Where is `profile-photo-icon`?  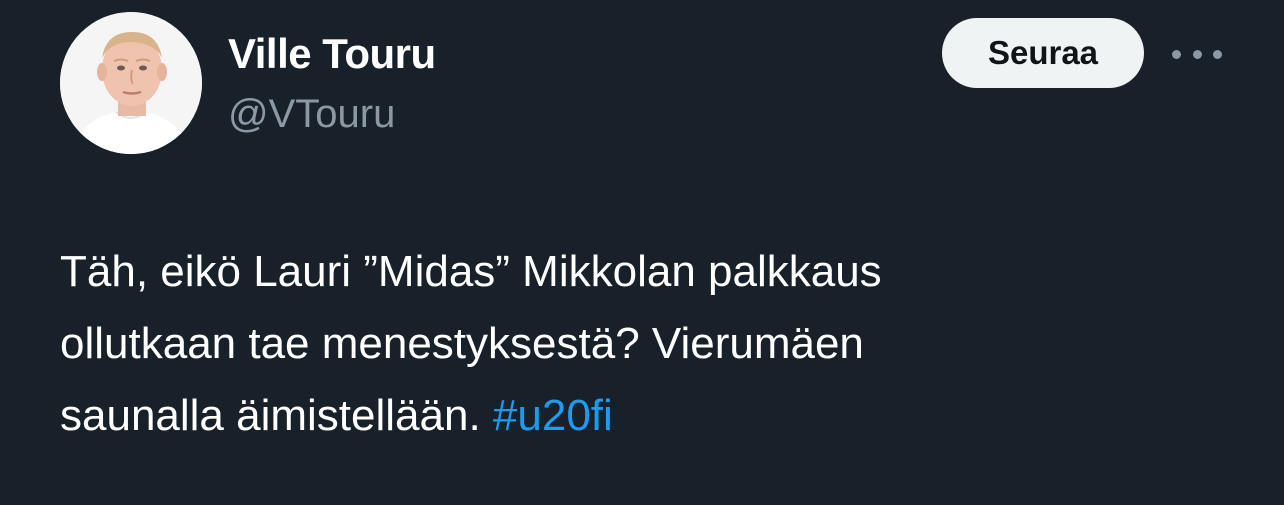 profile-photo-icon is located at coordinates (131, 83).